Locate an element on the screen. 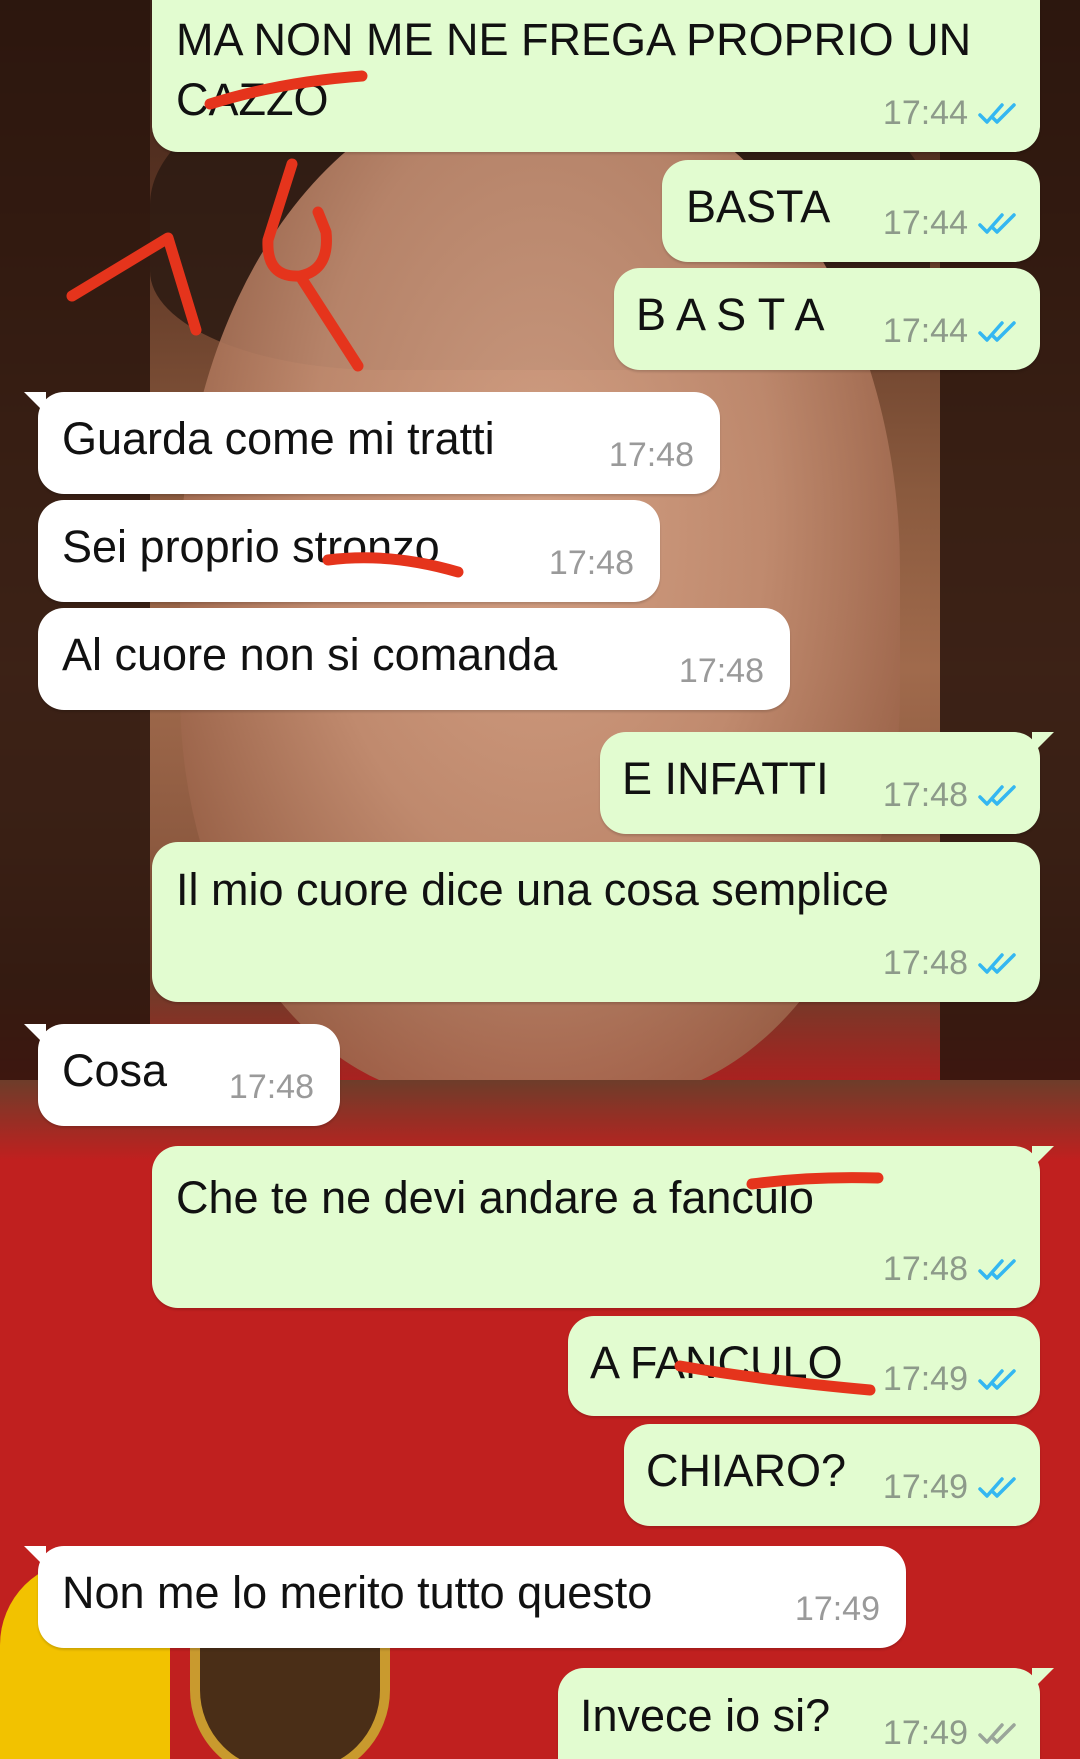 The width and height of the screenshot is (1080, 1759). message-incoming: Cosa 17:48 is located at coordinates (182, 1075).